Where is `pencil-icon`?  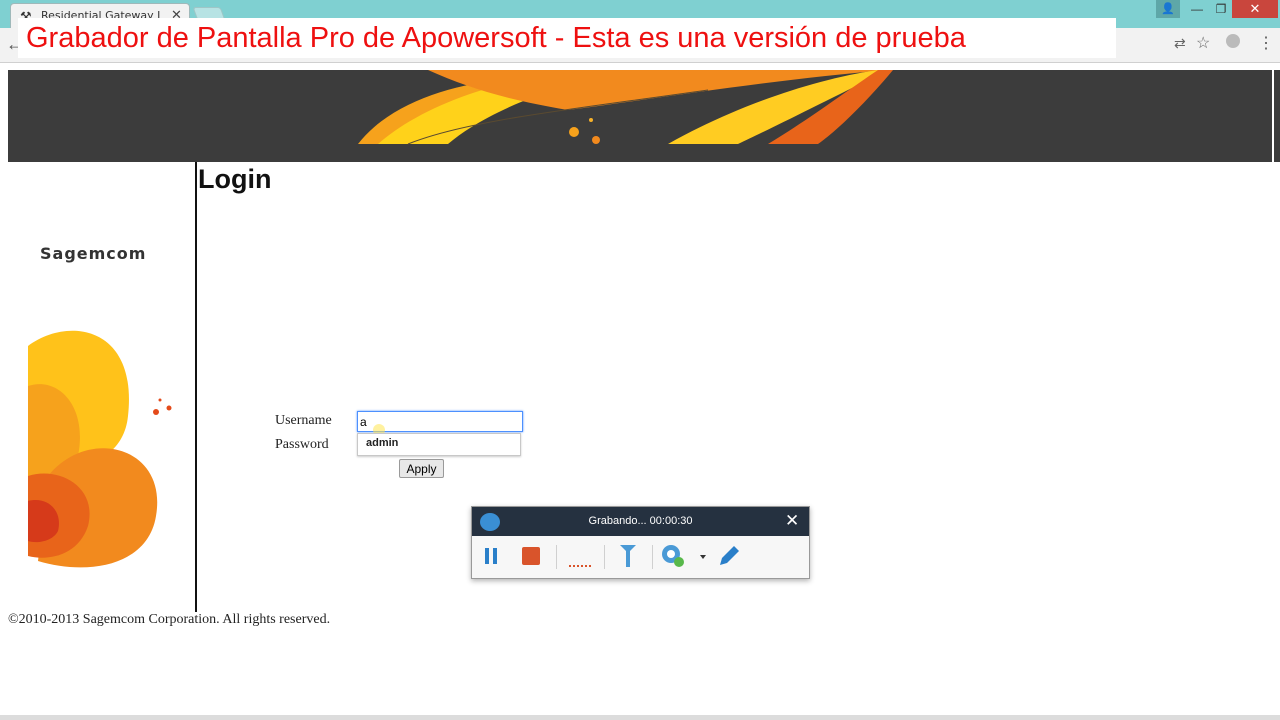 pencil-icon is located at coordinates (729, 556).